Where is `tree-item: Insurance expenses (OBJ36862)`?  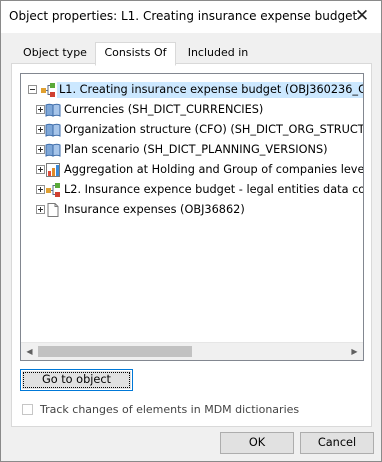
tree-item: Insurance expenses (OBJ36862) is located at coordinates (192, 210).